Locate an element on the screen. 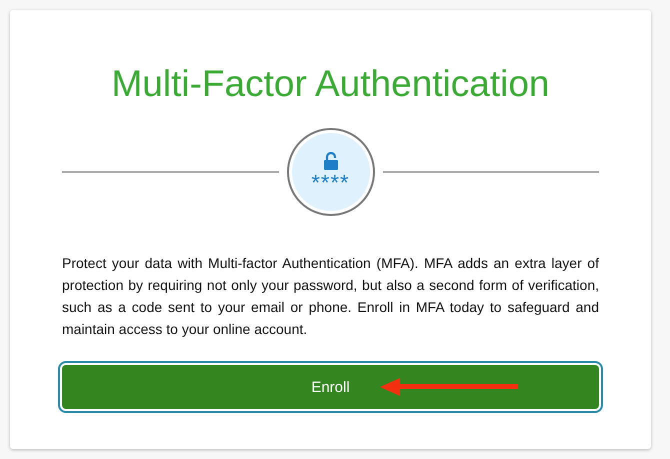 The height and width of the screenshot is (459, 670). page-title: Multi-Factor Authentication is located at coordinates (330, 84).